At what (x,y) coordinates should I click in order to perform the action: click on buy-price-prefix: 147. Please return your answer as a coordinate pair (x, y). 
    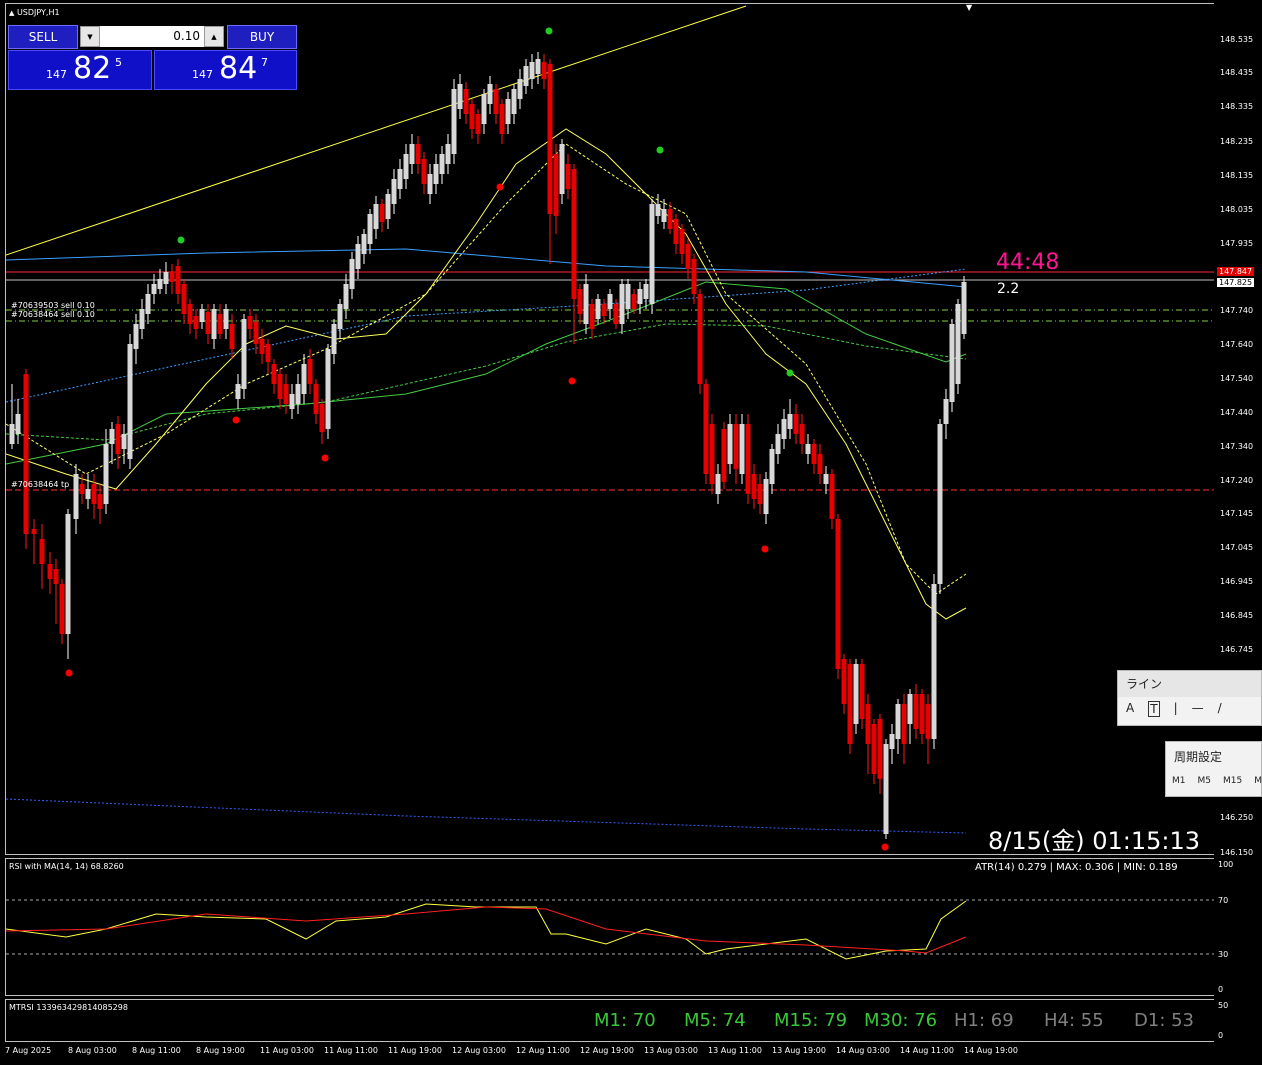
    Looking at the image, I should click on (202, 74).